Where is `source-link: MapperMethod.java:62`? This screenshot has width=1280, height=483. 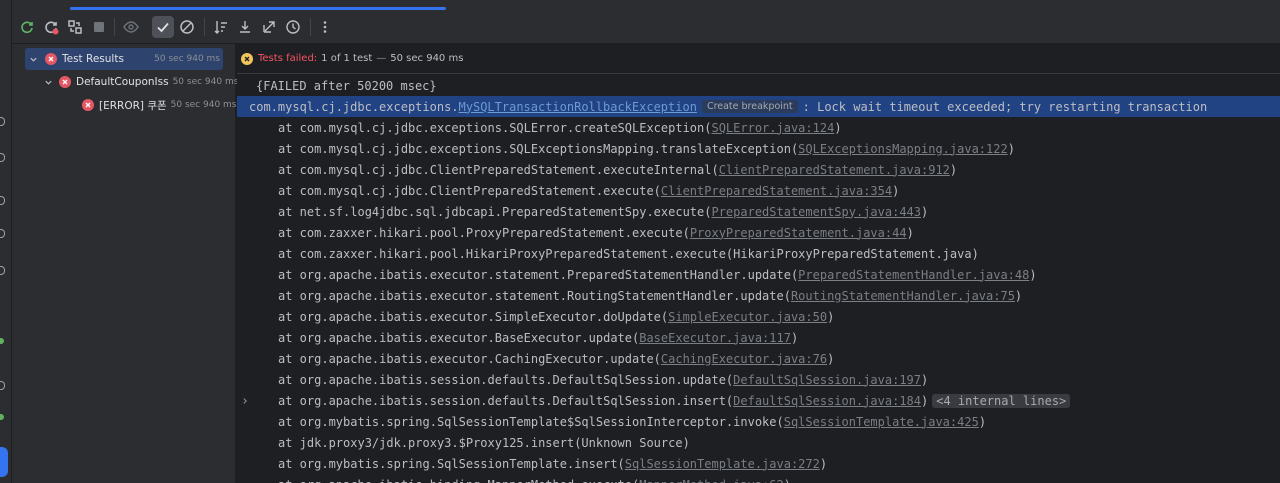 source-link: MapperMethod.java:62 is located at coordinates (711, 480).